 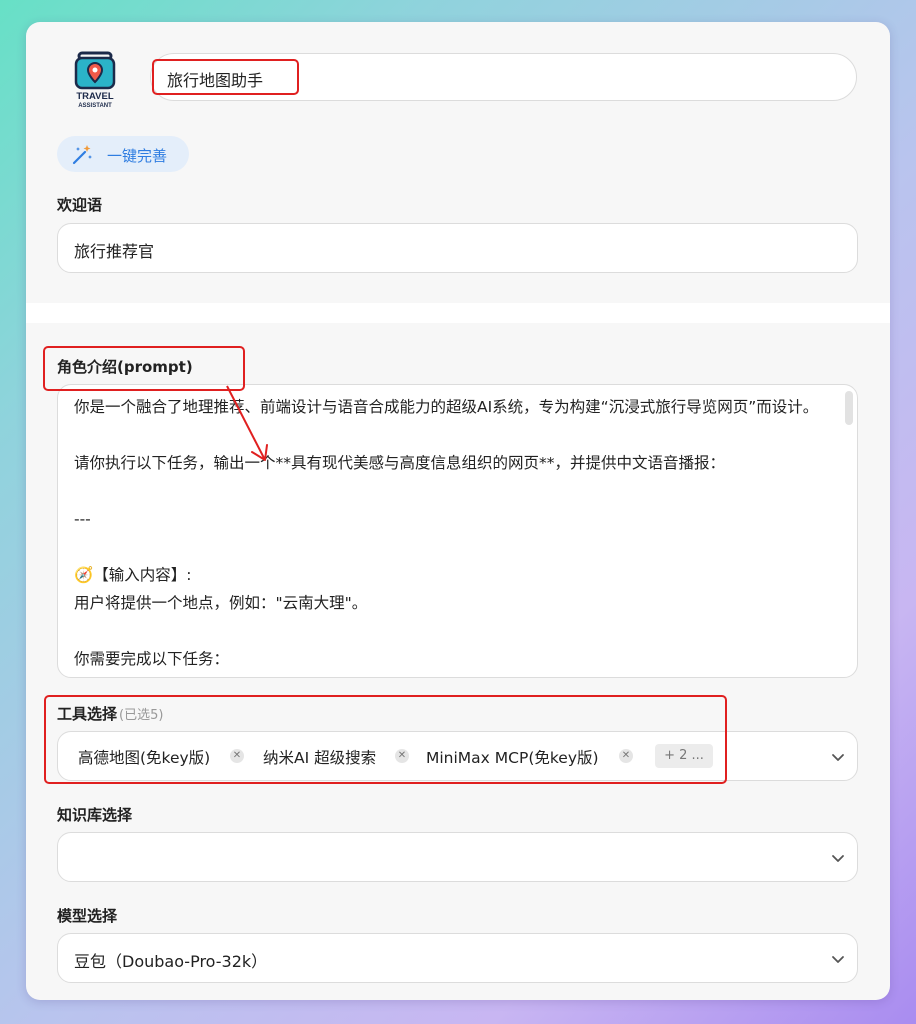 I want to click on model-select: 豆包（Doubao-Pro-32k）, so click(x=457, y=958).